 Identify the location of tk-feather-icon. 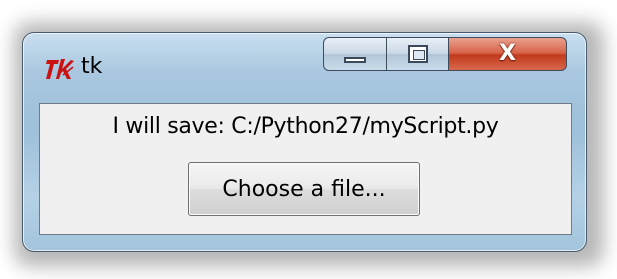
(60, 69).